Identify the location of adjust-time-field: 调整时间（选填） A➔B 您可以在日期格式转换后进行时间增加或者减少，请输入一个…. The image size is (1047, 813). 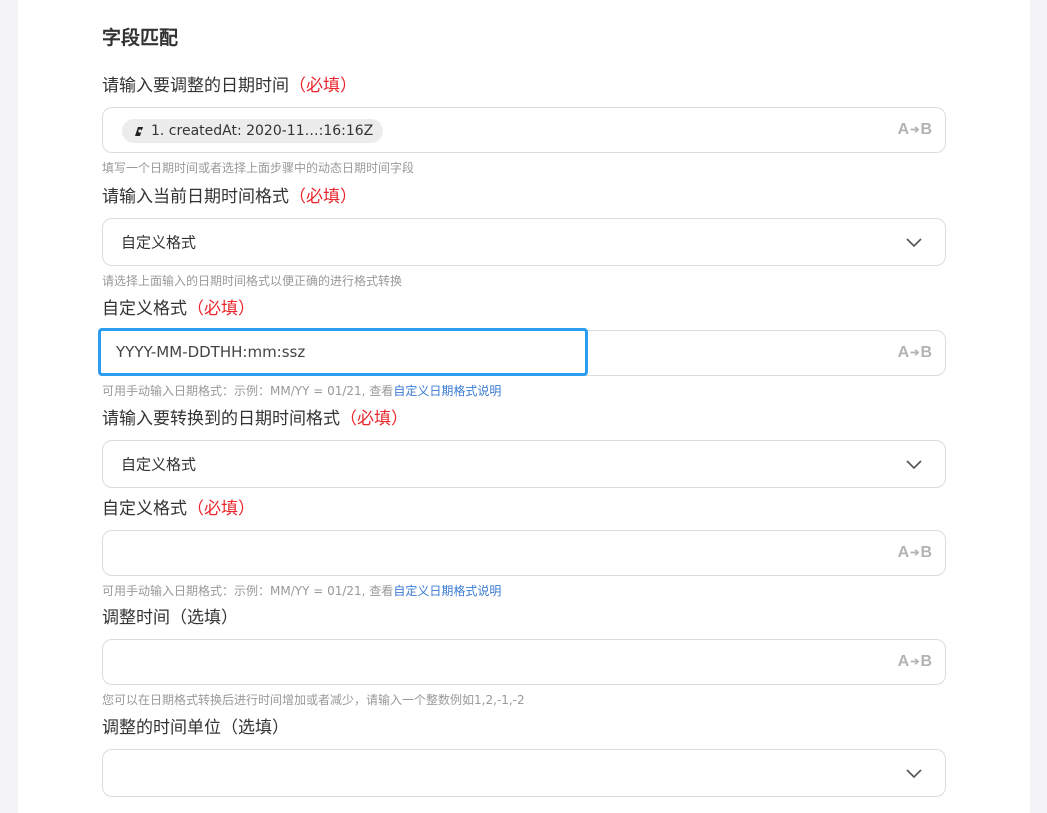
(524, 657).